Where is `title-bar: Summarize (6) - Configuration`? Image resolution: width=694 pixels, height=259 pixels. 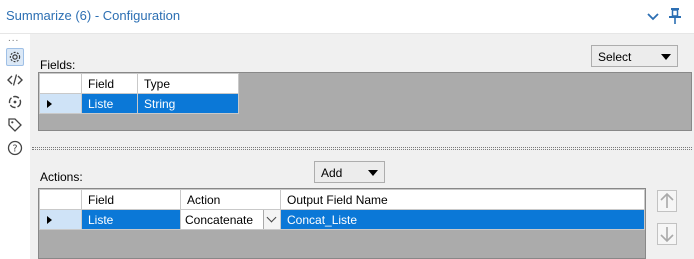 title-bar: Summarize (6) - Configuration is located at coordinates (347, 17).